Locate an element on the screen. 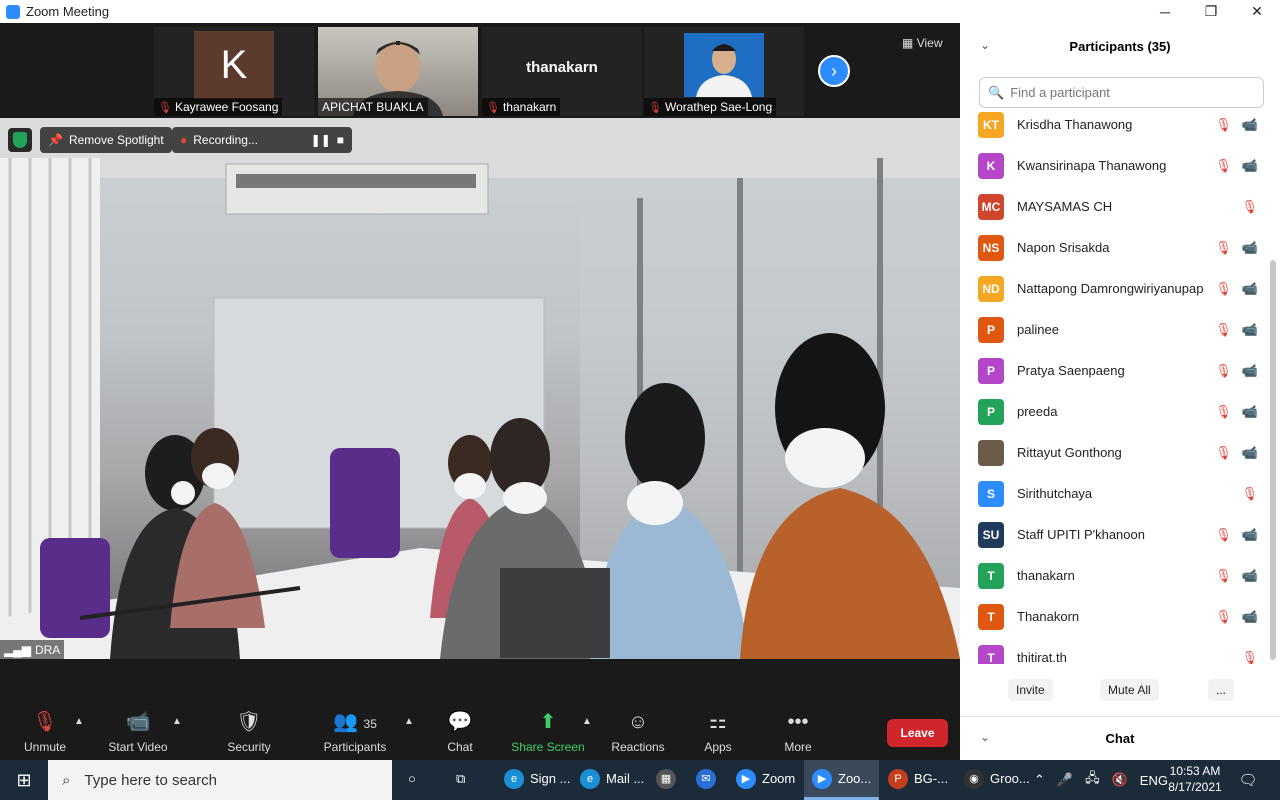 This screenshot has width=1280, height=800. mute-all-button: Mute All is located at coordinates (1129, 690).